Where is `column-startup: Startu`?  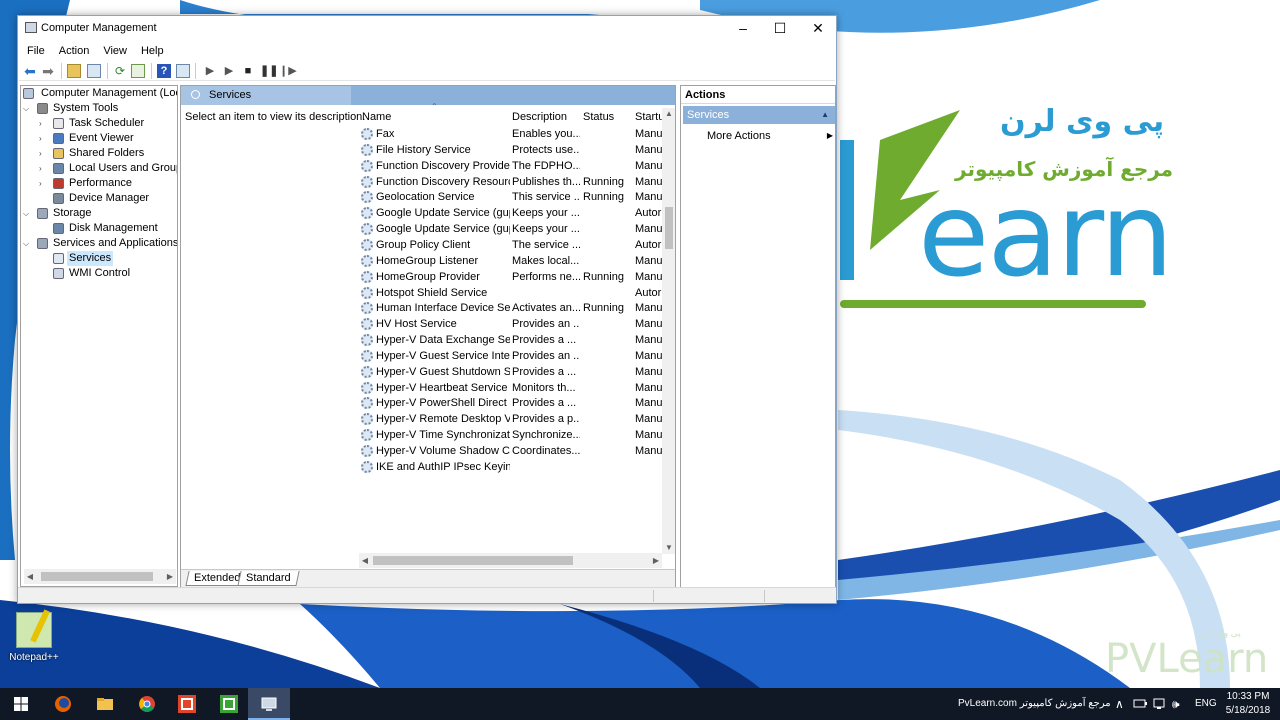 column-startup: Startu is located at coordinates (649, 117).